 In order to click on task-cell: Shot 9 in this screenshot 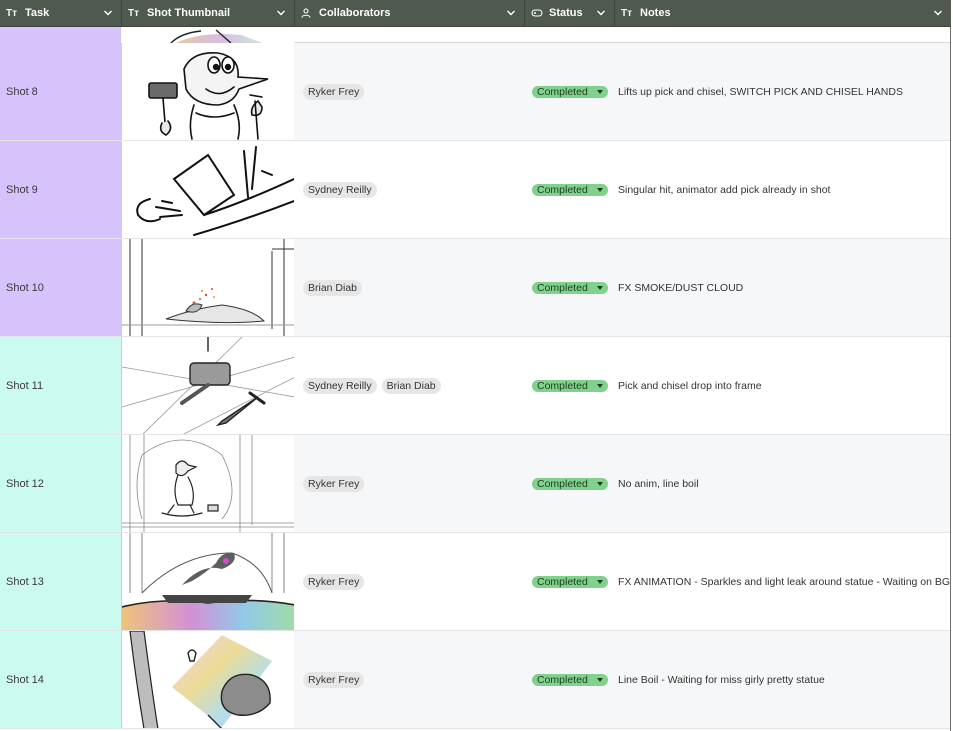, I will do `click(60, 189)`.